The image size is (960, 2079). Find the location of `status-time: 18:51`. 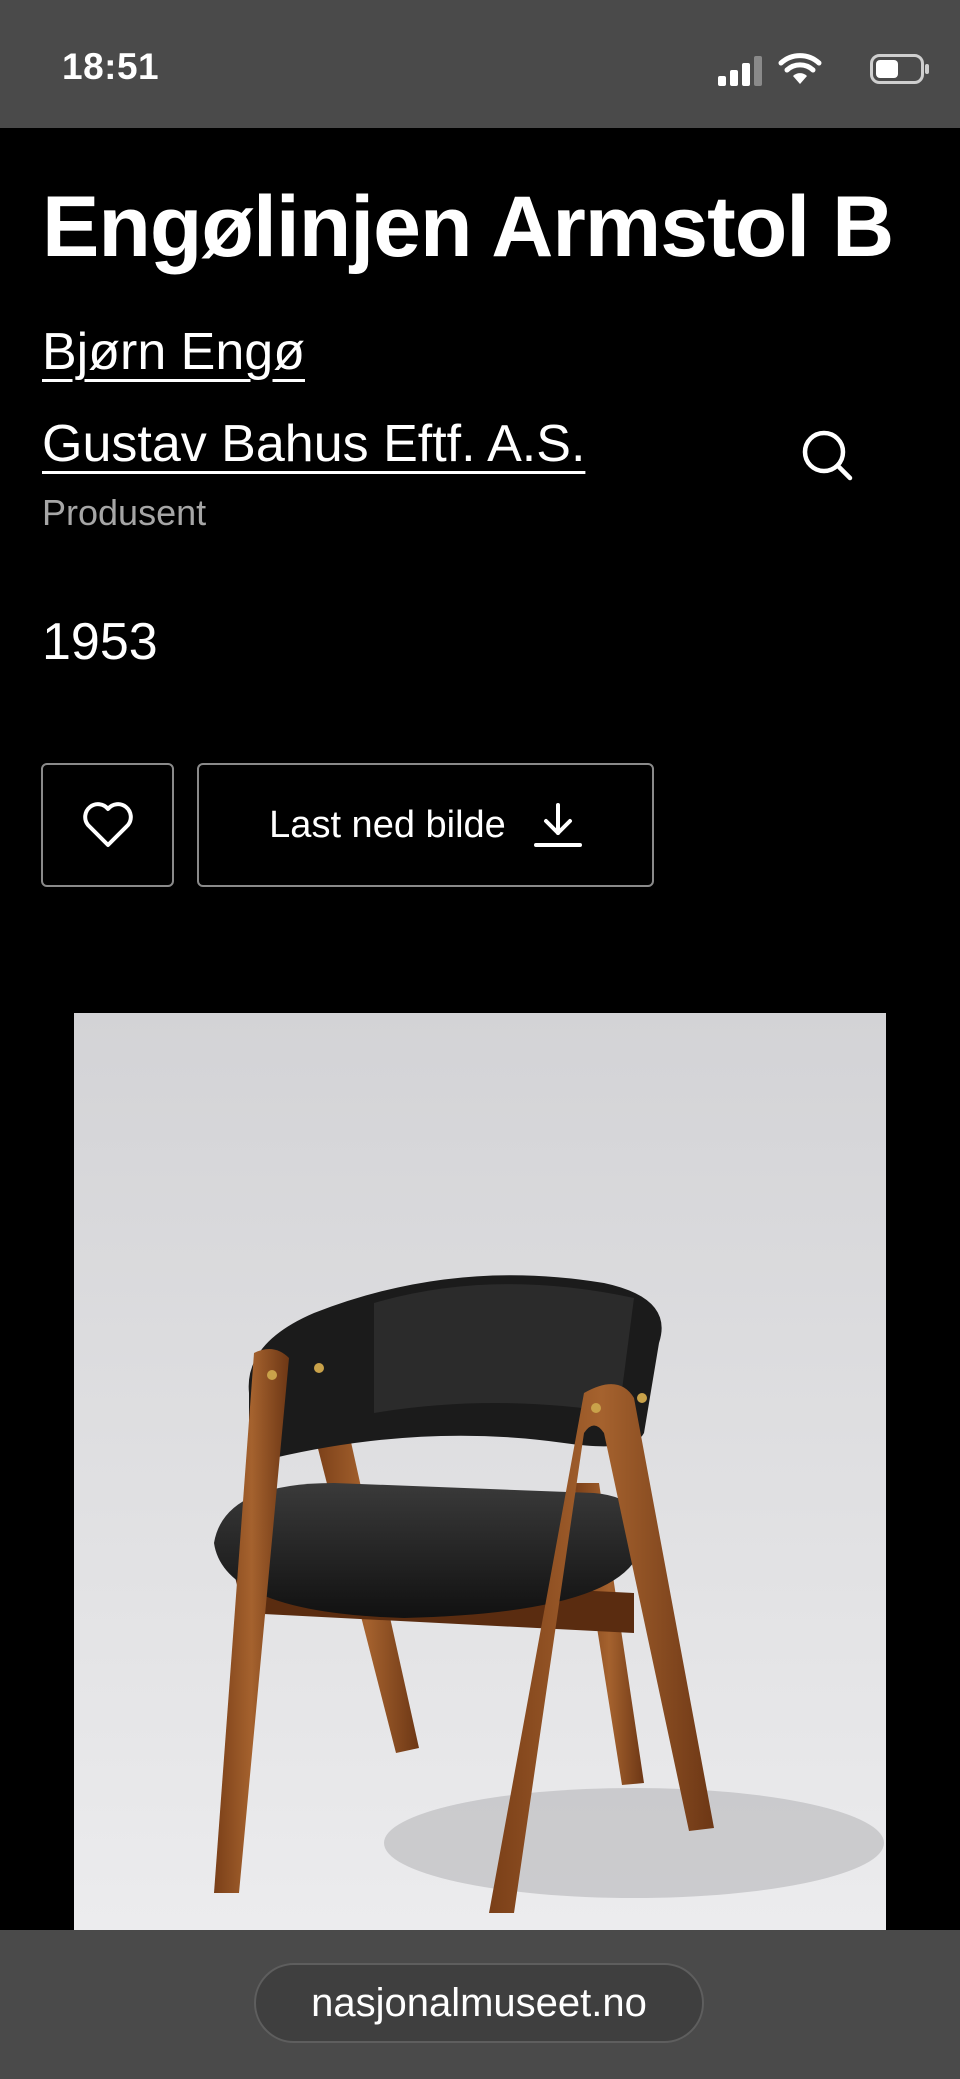

status-time: 18:51 is located at coordinates (111, 66).